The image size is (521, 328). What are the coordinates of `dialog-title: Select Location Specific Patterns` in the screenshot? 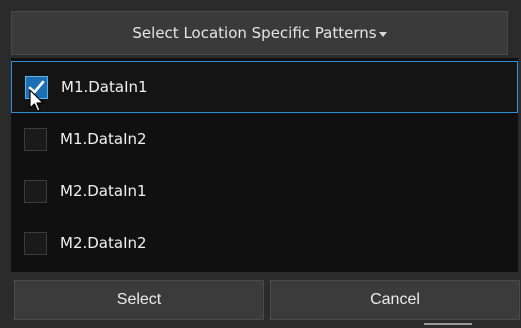 It's located at (254, 33).